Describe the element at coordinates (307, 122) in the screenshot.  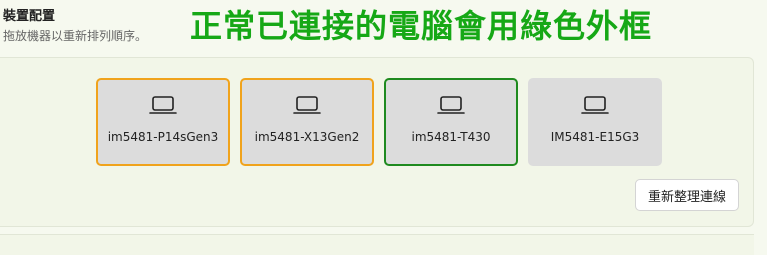
I see `device-card-x13gen2: im5481-X13Gen2` at that location.